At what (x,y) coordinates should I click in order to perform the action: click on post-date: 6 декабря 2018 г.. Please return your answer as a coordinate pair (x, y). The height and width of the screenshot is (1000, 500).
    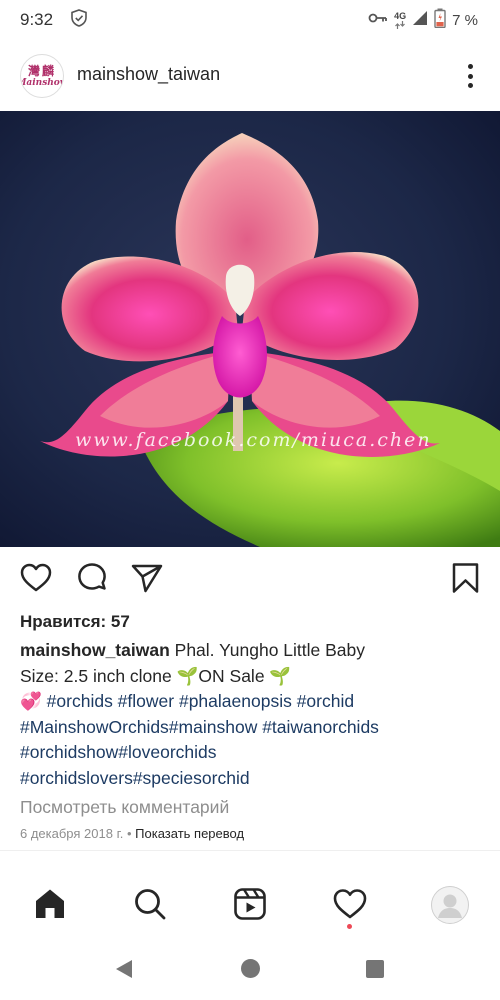
    Looking at the image, I should click on (72, 833).